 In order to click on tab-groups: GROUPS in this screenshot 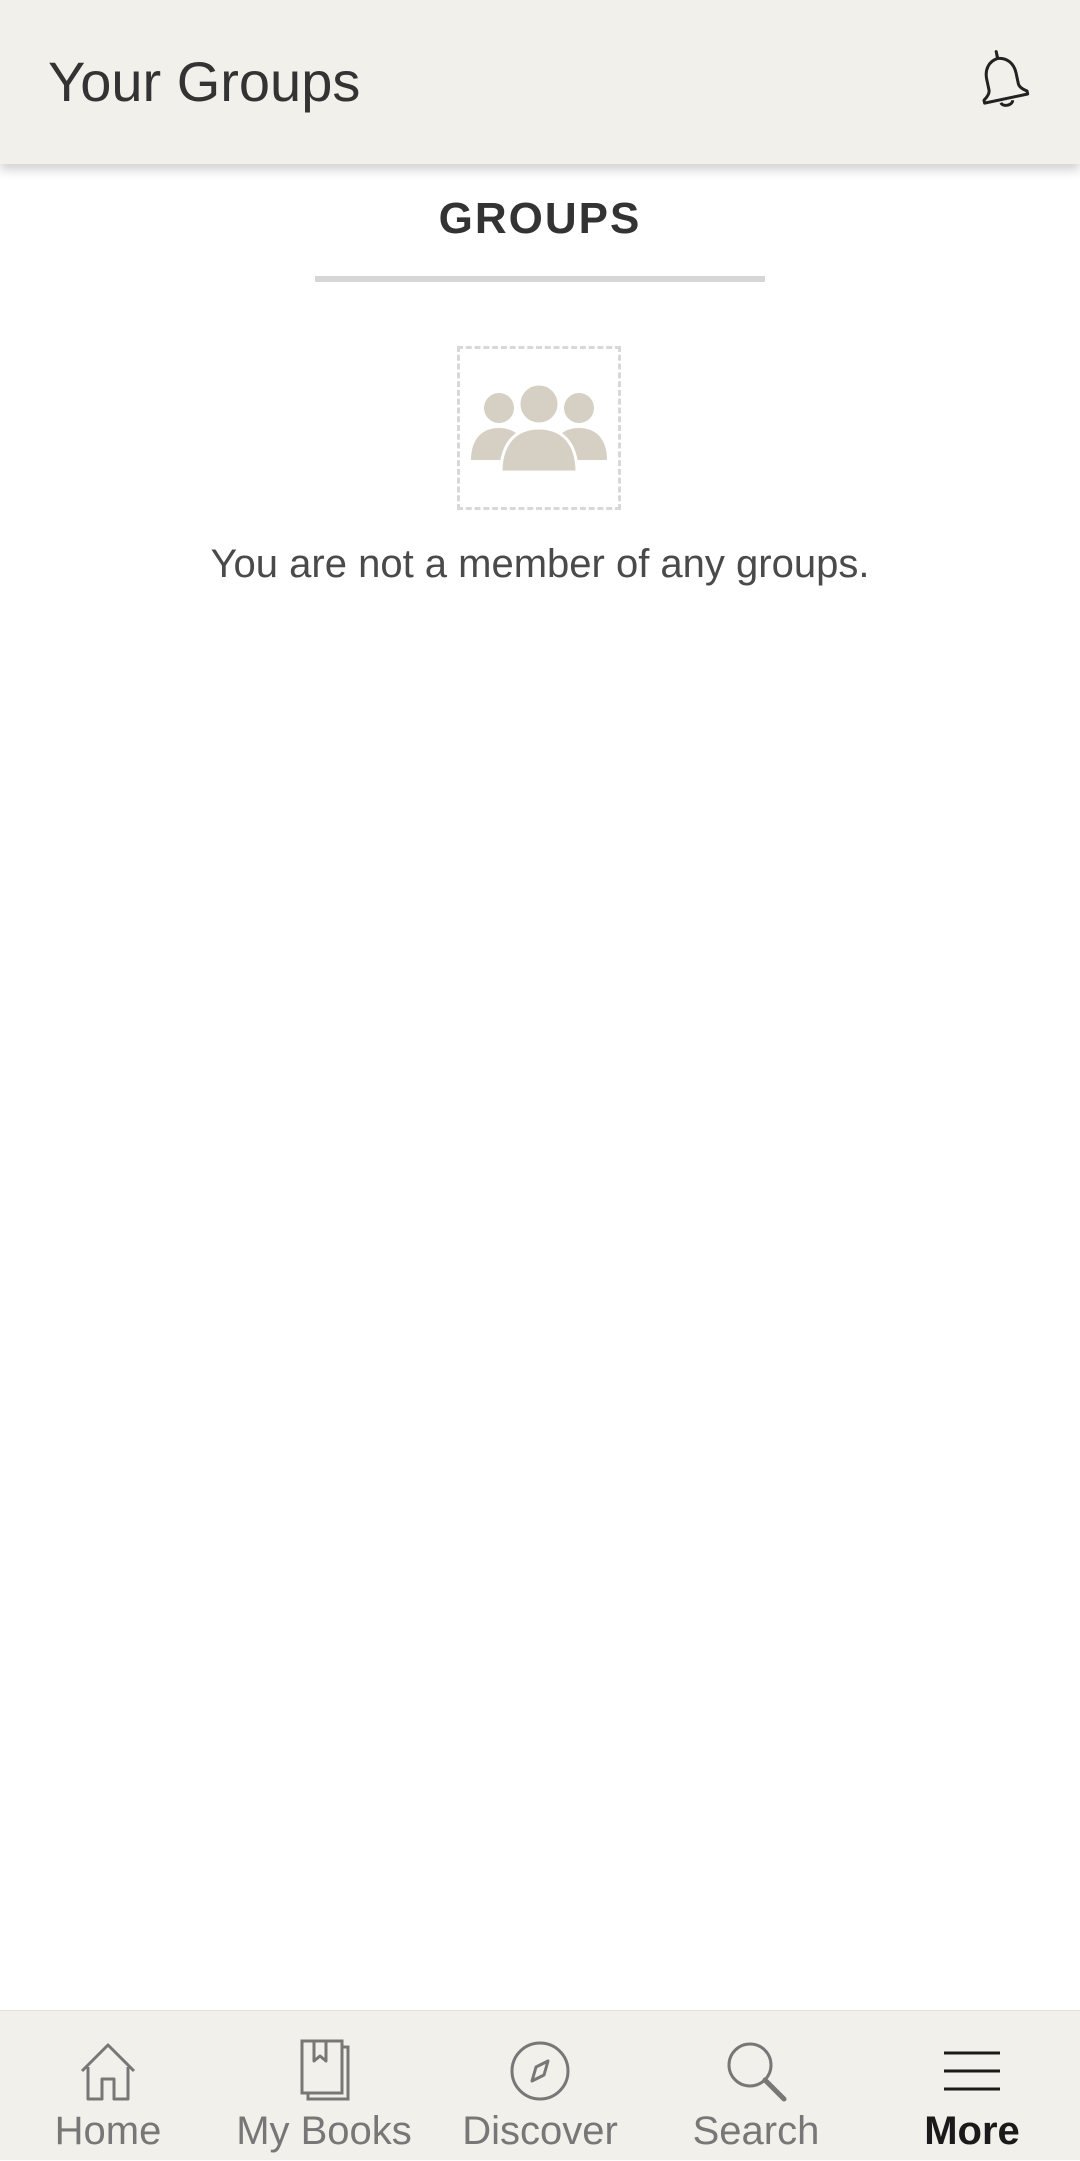, I will do `click(540, 224)`.